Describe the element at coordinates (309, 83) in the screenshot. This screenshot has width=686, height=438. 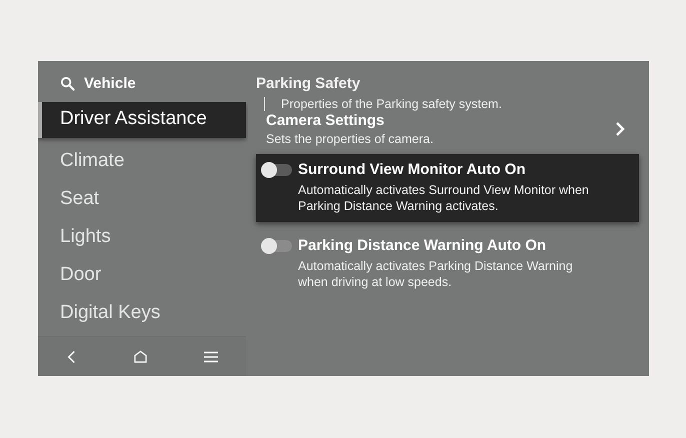
I see `section-title: Parking Safety` at that location.